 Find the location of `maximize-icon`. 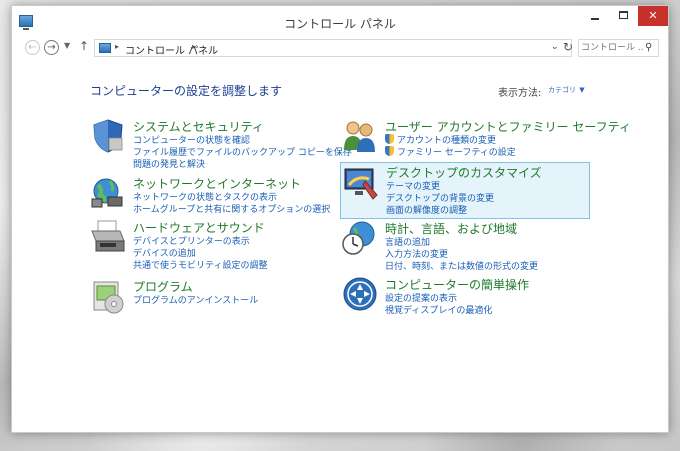

maximize-icon is located at coordinates (623, 15).